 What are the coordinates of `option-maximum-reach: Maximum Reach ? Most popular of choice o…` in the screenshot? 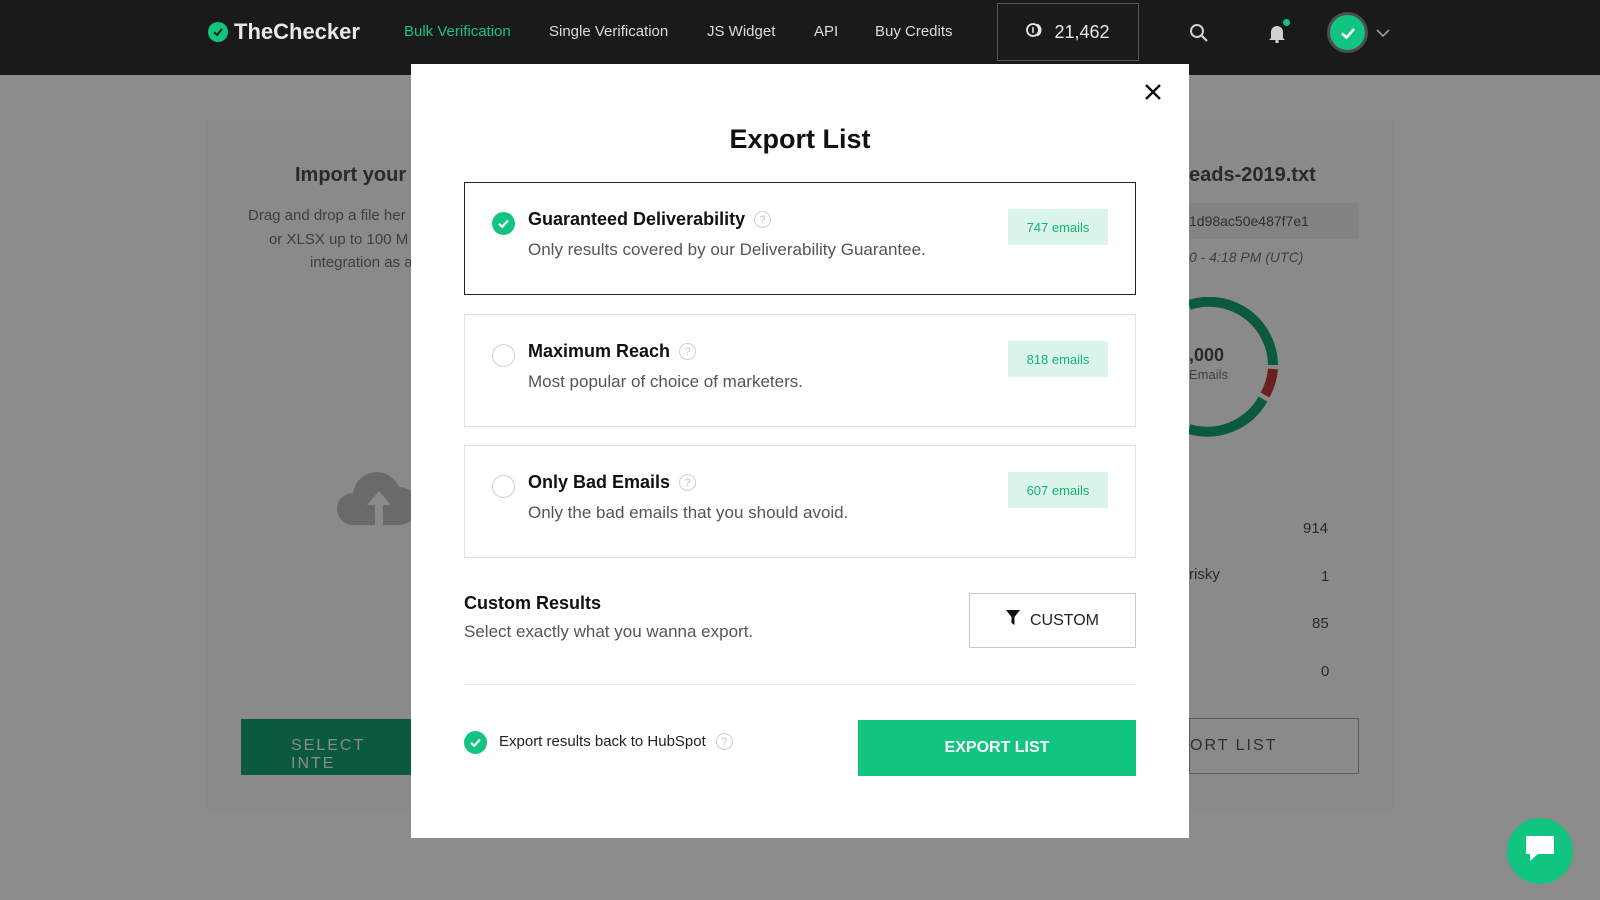 It's located at (800, 370).